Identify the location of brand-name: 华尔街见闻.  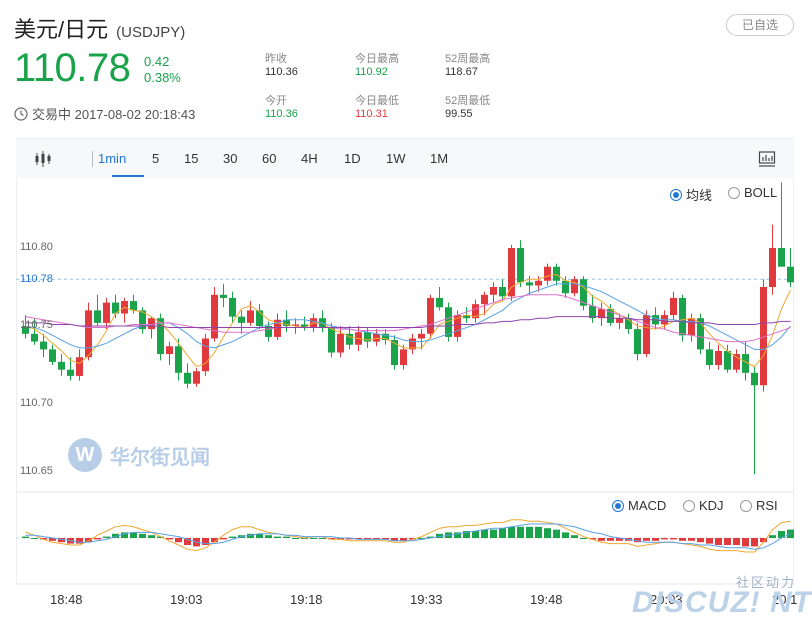
(160, 456).